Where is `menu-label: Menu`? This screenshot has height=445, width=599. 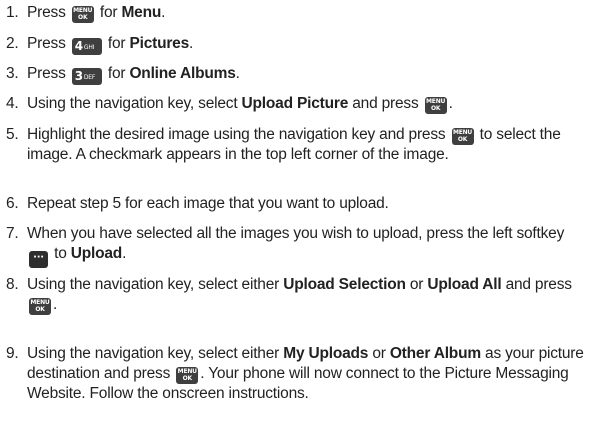 menu-label: Menu is located at coordinates (141, 12).